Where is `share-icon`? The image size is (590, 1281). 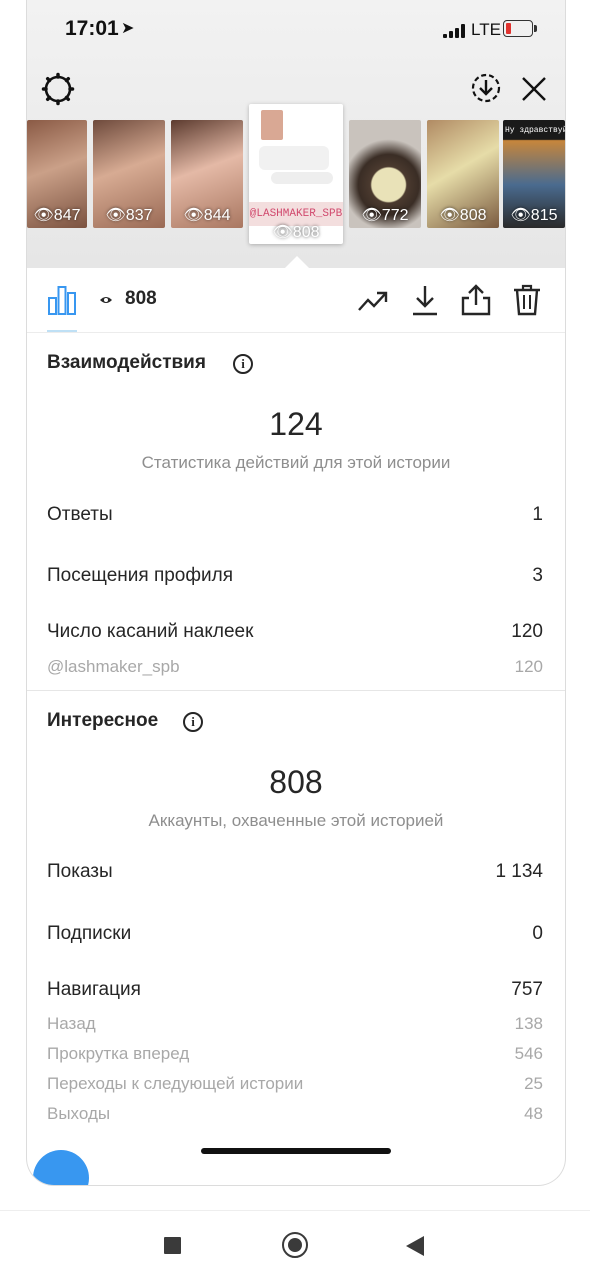
share-icon is located at coordinates (476, 300).